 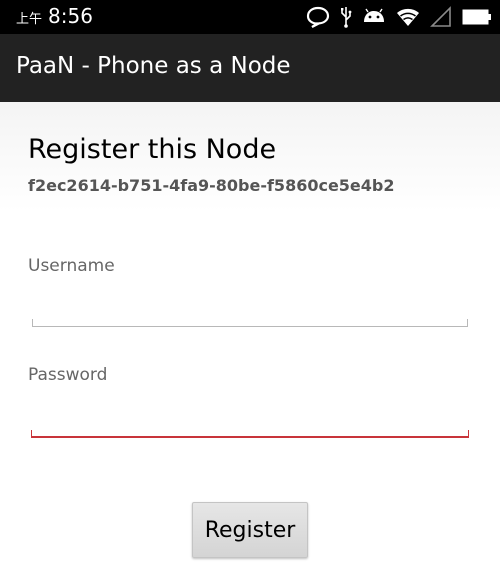 What do you see at coordinates (211, 185) in the screenshot?
I see `node-id: f2ec2614-b751-4fa9-80be-f5860ce5e4b2` at bounding box center [211, 185].